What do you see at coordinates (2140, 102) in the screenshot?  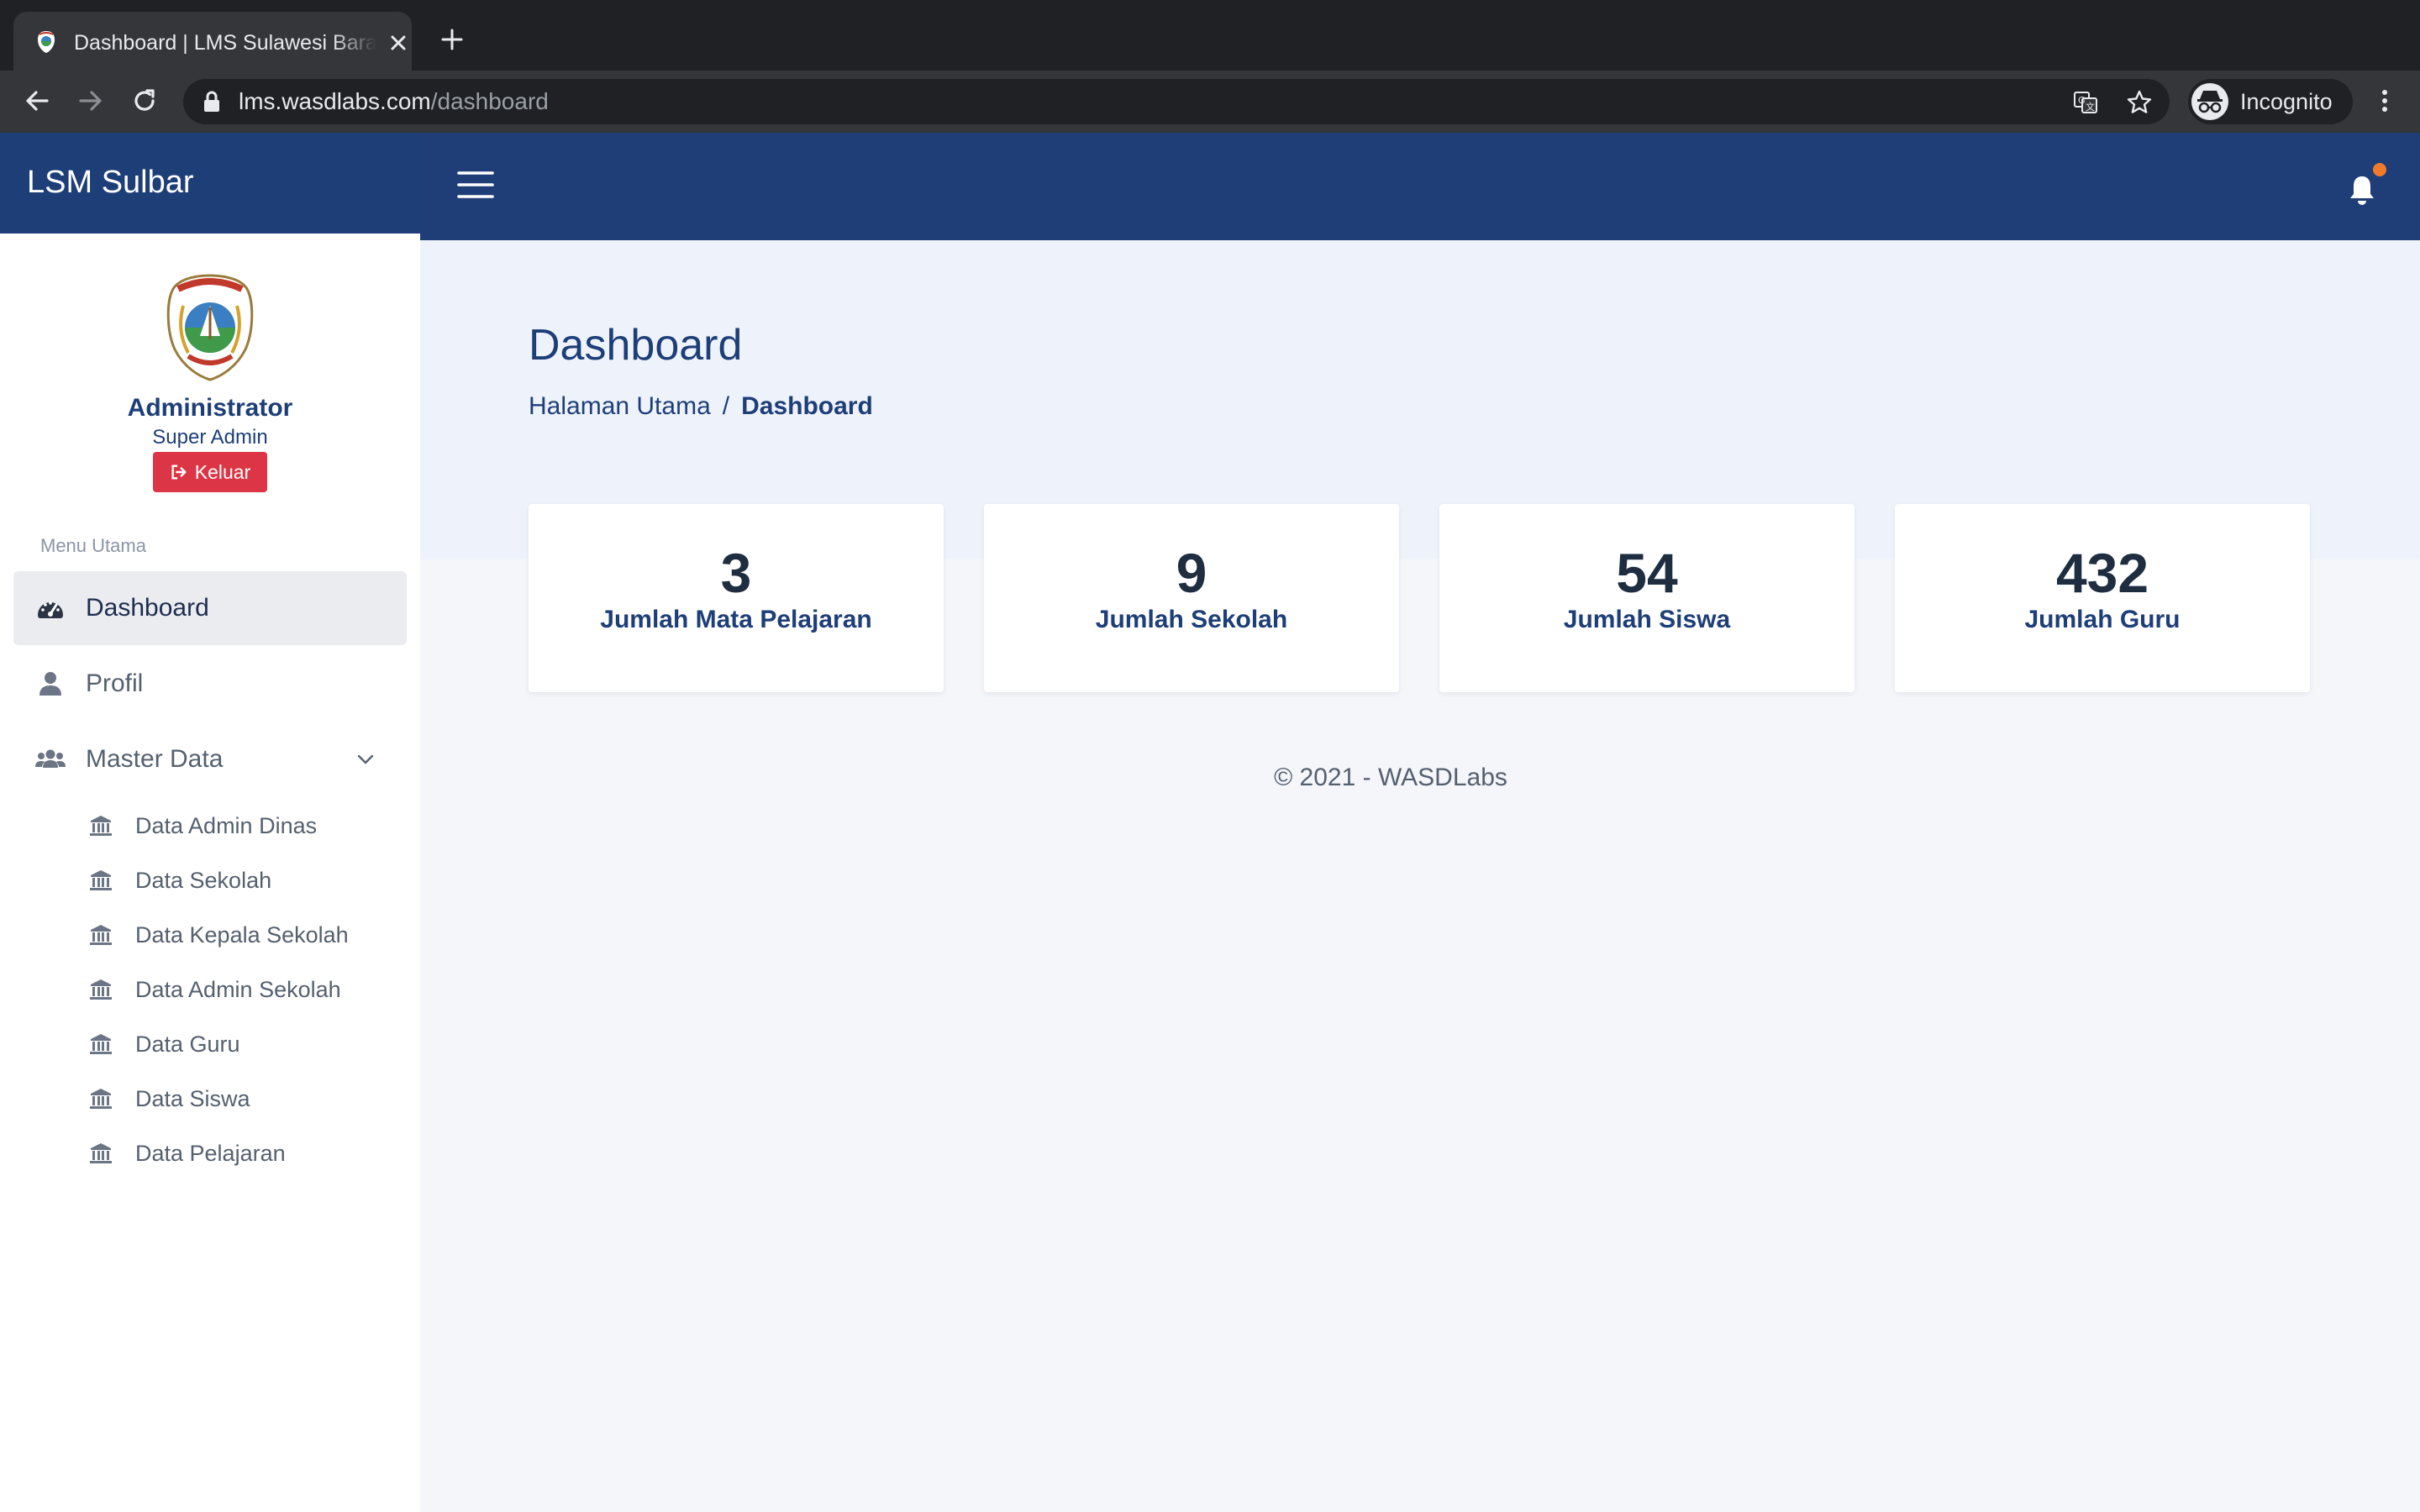 I see `bookmark-star-icon` at bounding box center [2140, 102].